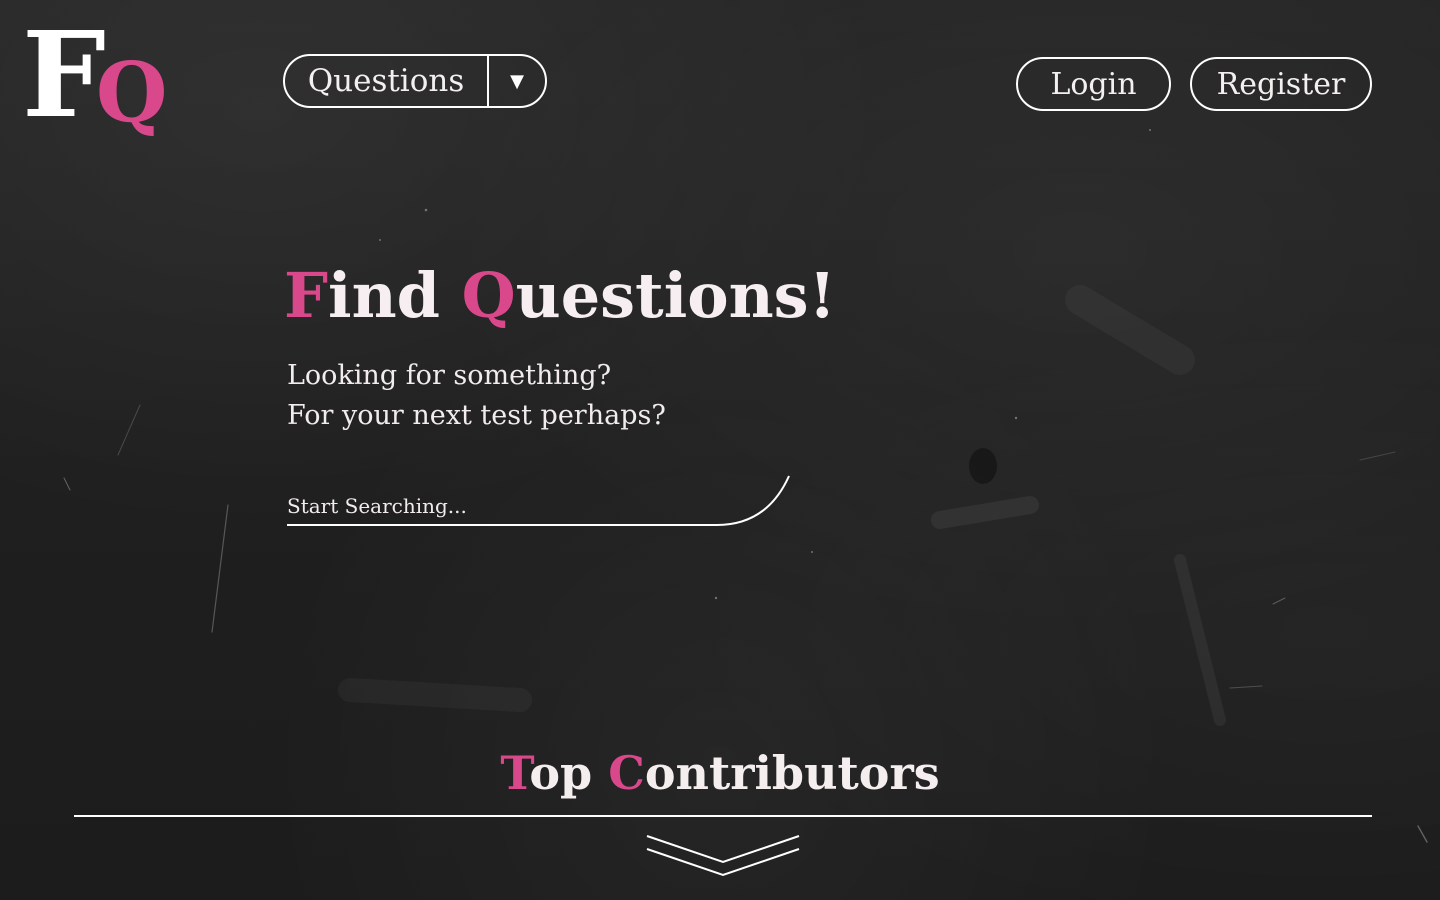 This screenshot has height=900, width=1440. Describe the element at coordinates (675, 295) in the screenshot. I see `hero-title-part-2: uestions!` at that location.